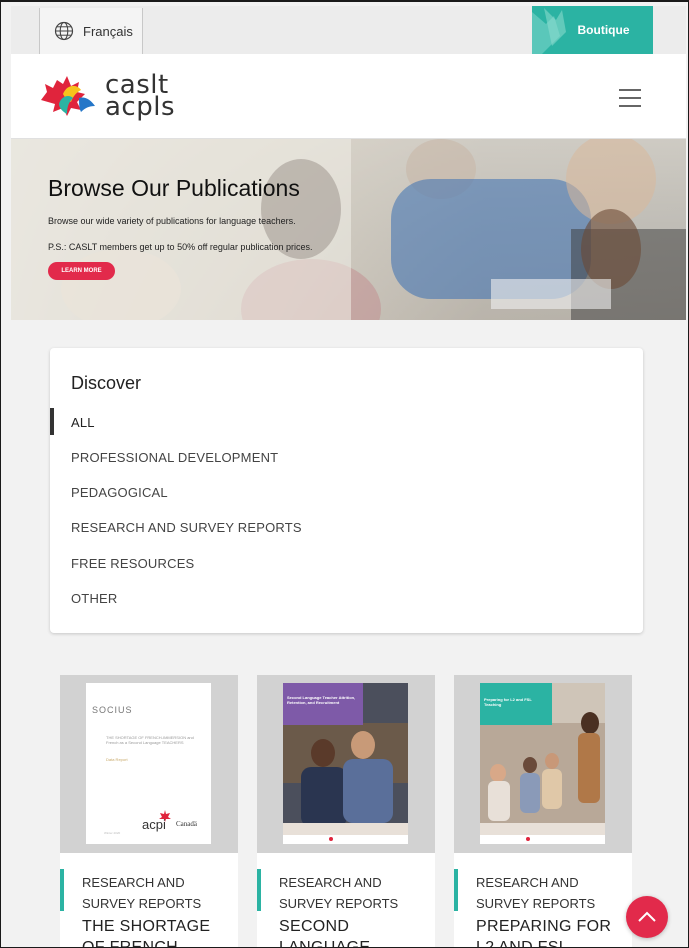  I want to click on language-label: Français, so click(108, 31).